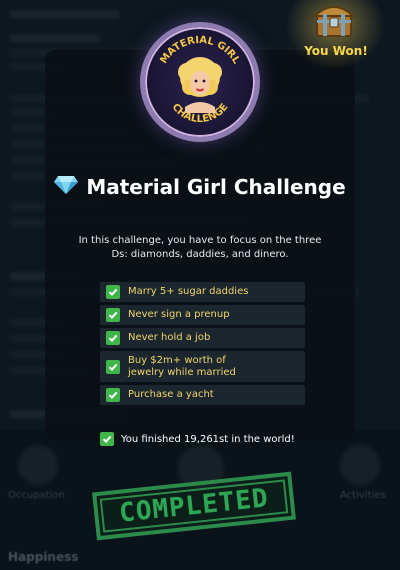 The width and height of the screenshot is (400, 570). I want to click on task-label: Marry 5+ sugar daddies, so click(188, 291).